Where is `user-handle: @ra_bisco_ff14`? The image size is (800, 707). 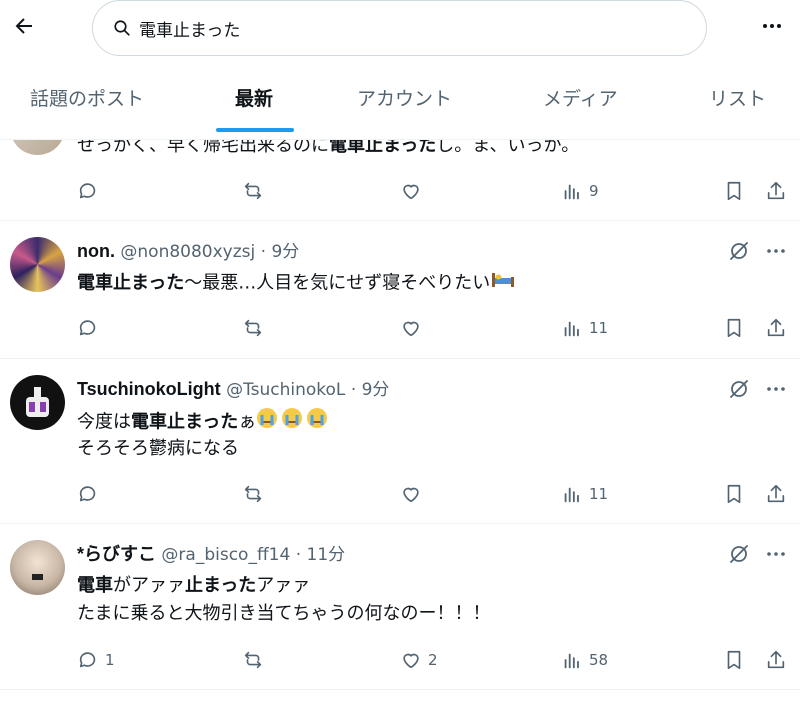
user-handle: @ra_bisco_ff14 is located at coordinates (225, 555).